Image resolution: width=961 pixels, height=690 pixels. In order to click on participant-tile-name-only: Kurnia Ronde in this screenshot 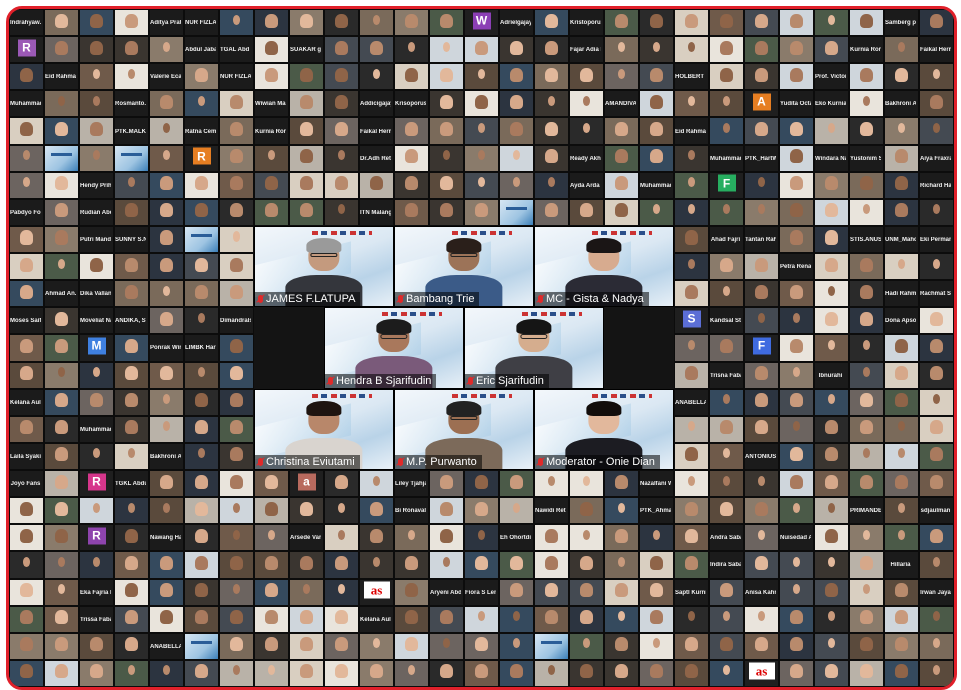, I will do `click(866, 50)`.